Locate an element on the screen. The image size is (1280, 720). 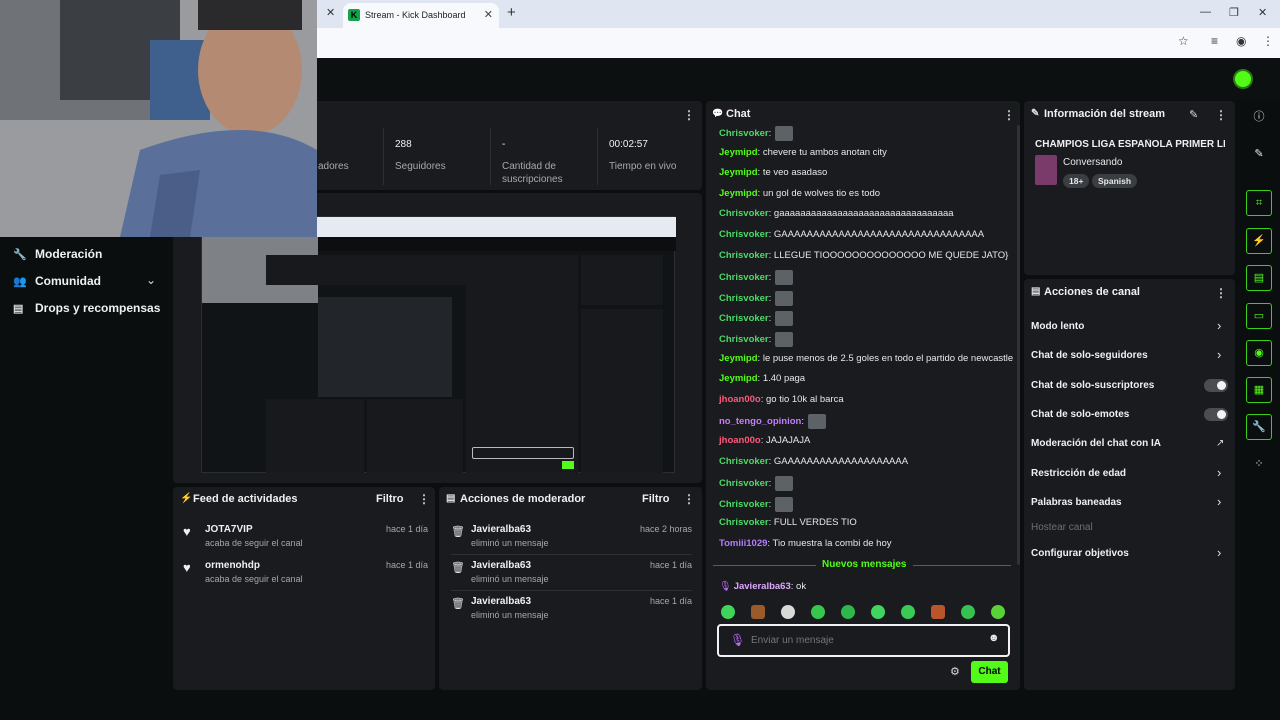
toggle-solo-suscriptores is located at coordinates (1216, 385).